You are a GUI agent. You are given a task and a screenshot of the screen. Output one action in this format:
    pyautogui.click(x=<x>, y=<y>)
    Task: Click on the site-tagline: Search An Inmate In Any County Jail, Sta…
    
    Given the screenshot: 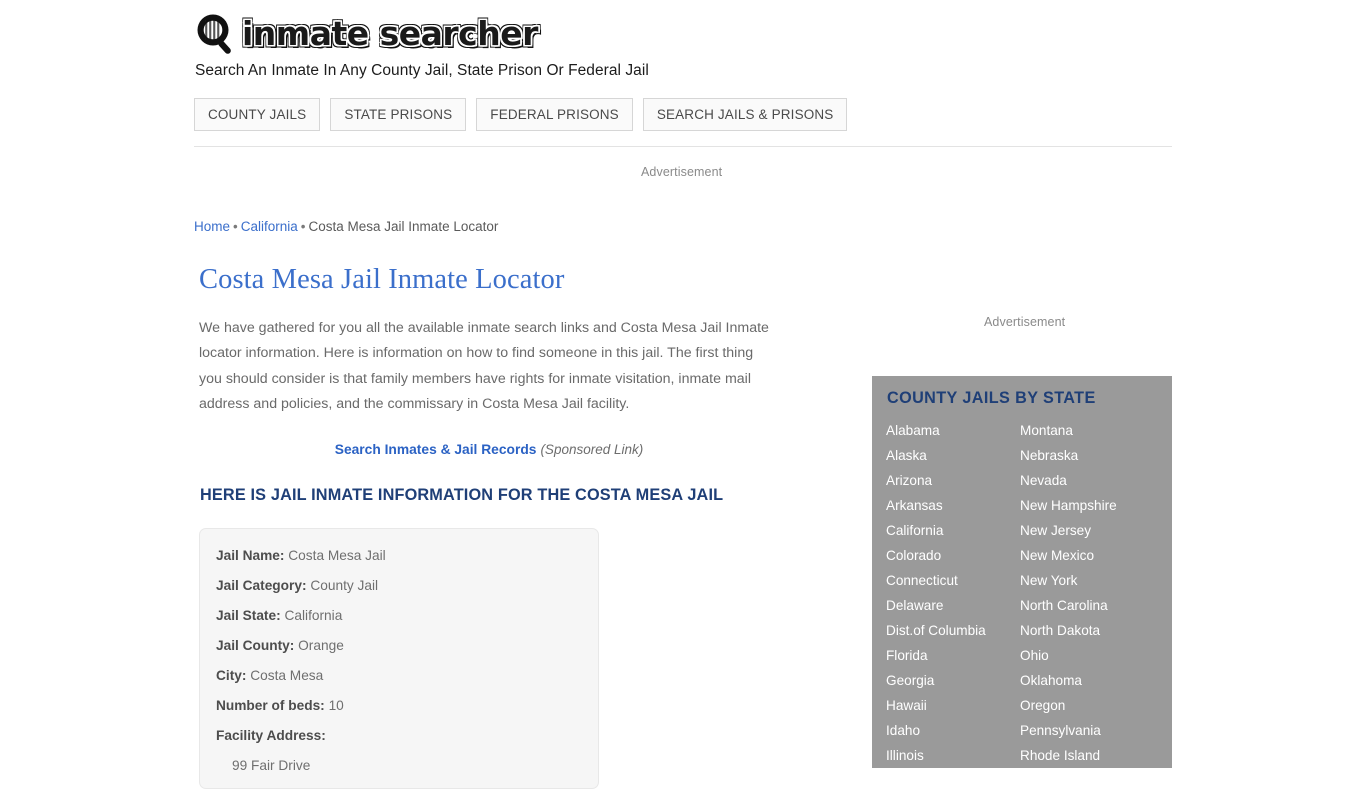 What is the action you would take?
    pyautogui.click(x=422, y=70)
    